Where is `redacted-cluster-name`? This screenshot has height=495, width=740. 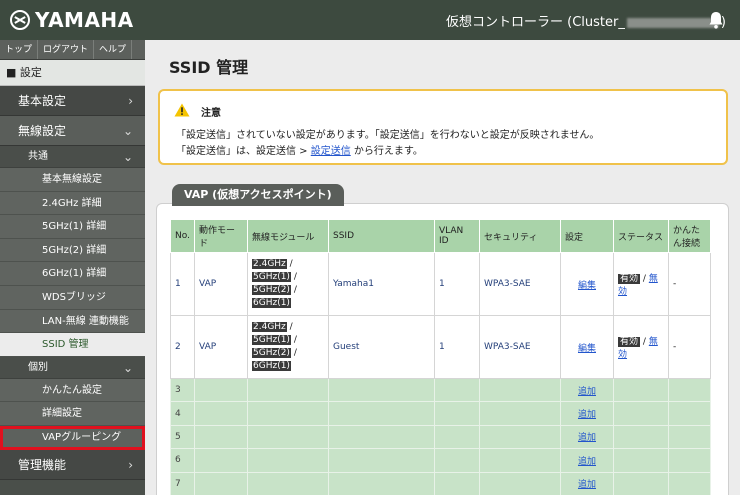
redacted-cluster-name is located at coordinates (672, 22).